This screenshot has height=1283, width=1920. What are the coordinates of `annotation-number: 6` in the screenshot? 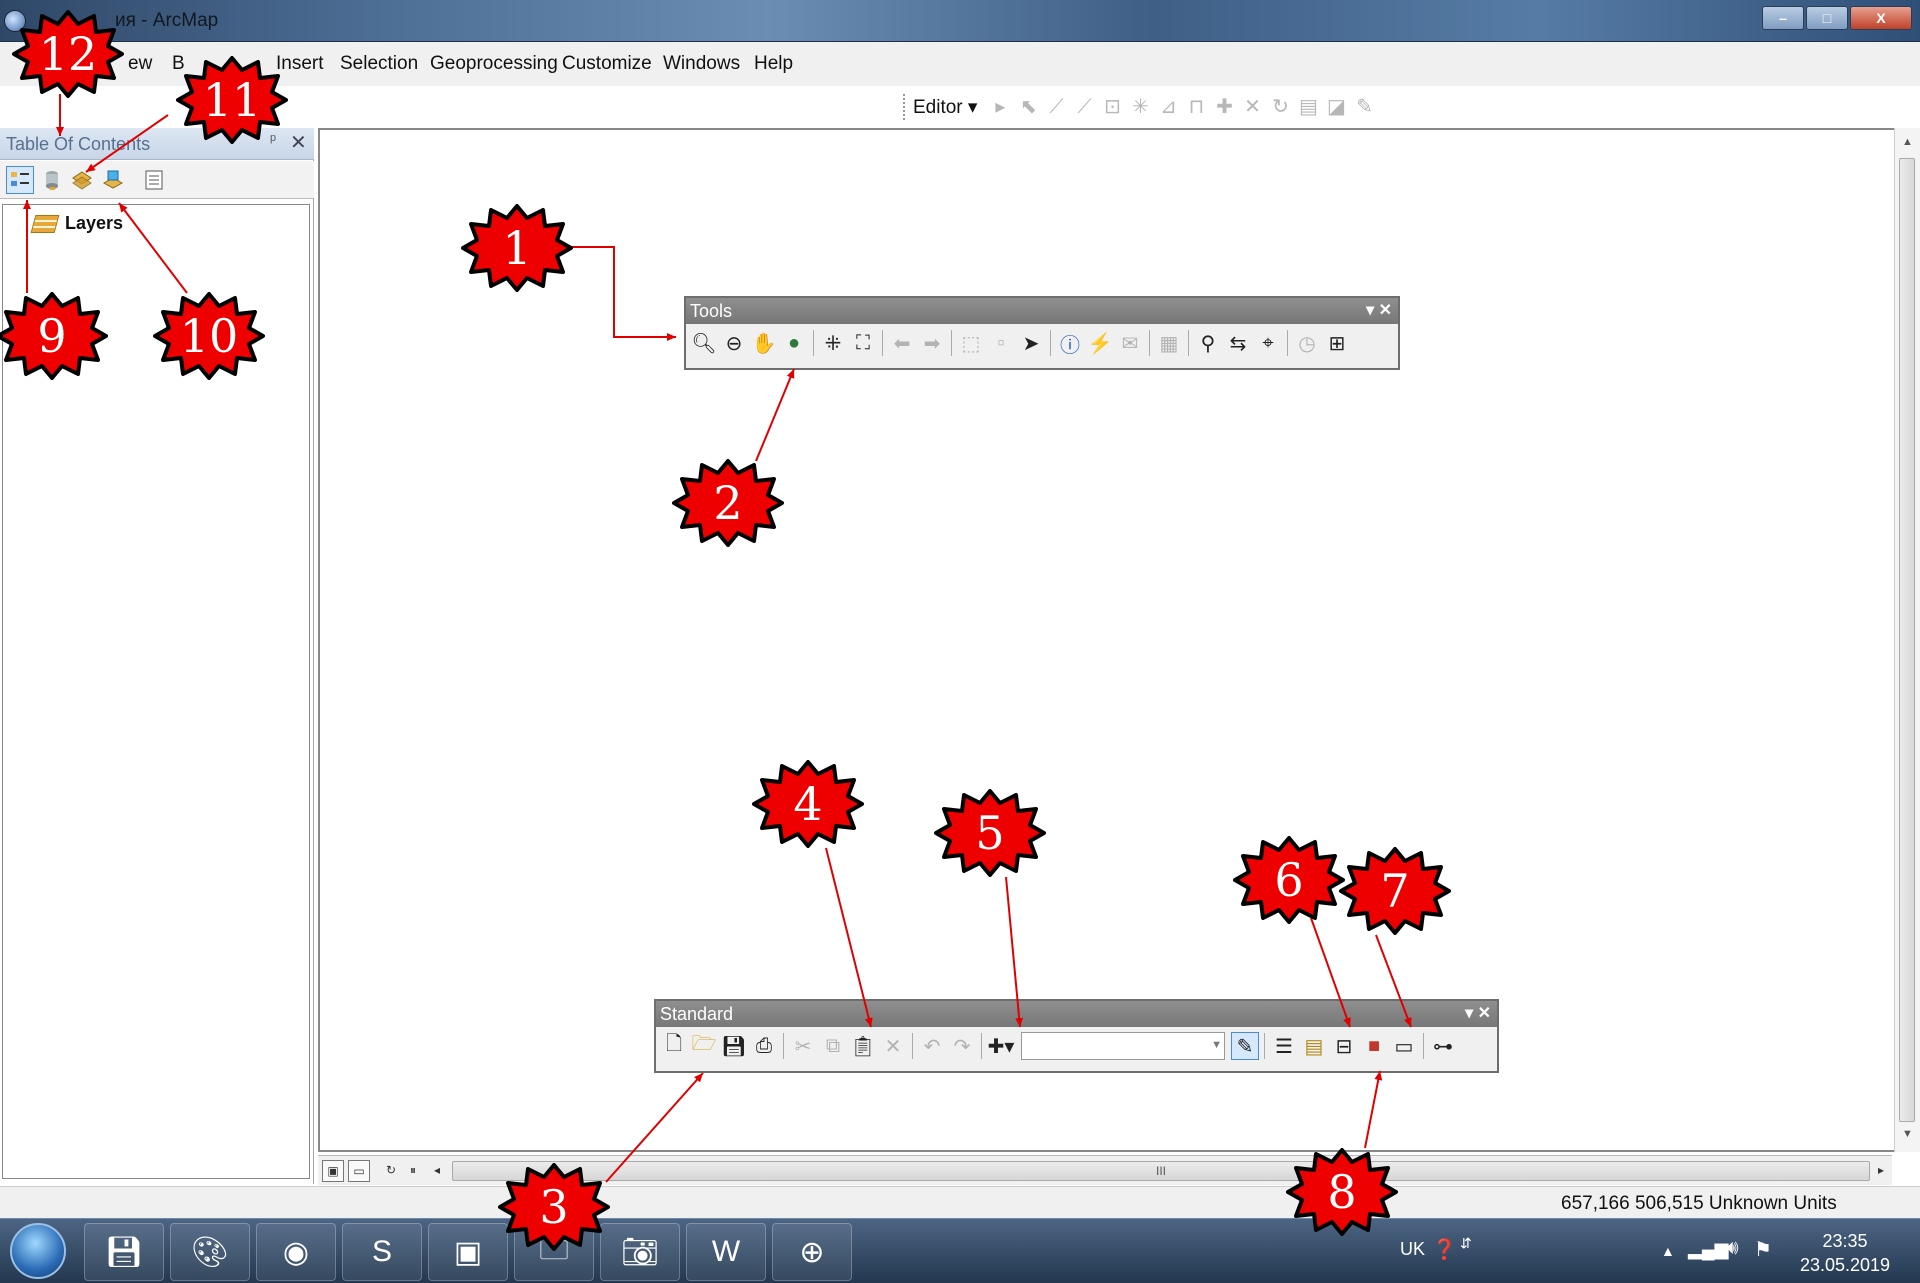 It's located at (1289, 880).